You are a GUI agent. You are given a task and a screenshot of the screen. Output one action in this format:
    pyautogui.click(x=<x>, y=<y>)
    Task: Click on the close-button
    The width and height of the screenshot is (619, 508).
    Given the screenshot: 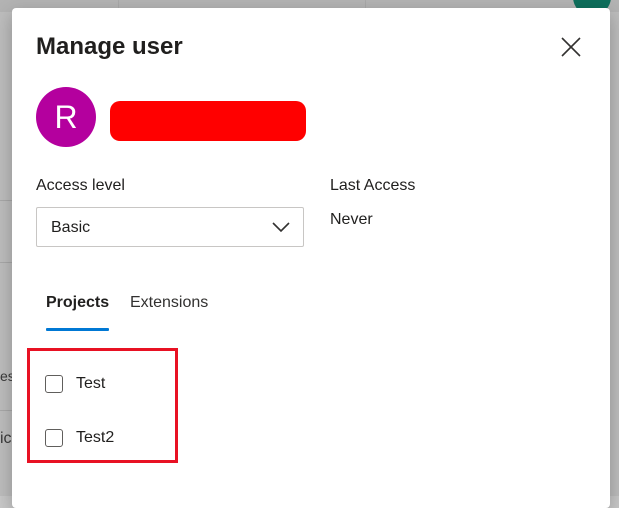 What is the action you would take?
    pyautogui.click(x=571, y=47)
    